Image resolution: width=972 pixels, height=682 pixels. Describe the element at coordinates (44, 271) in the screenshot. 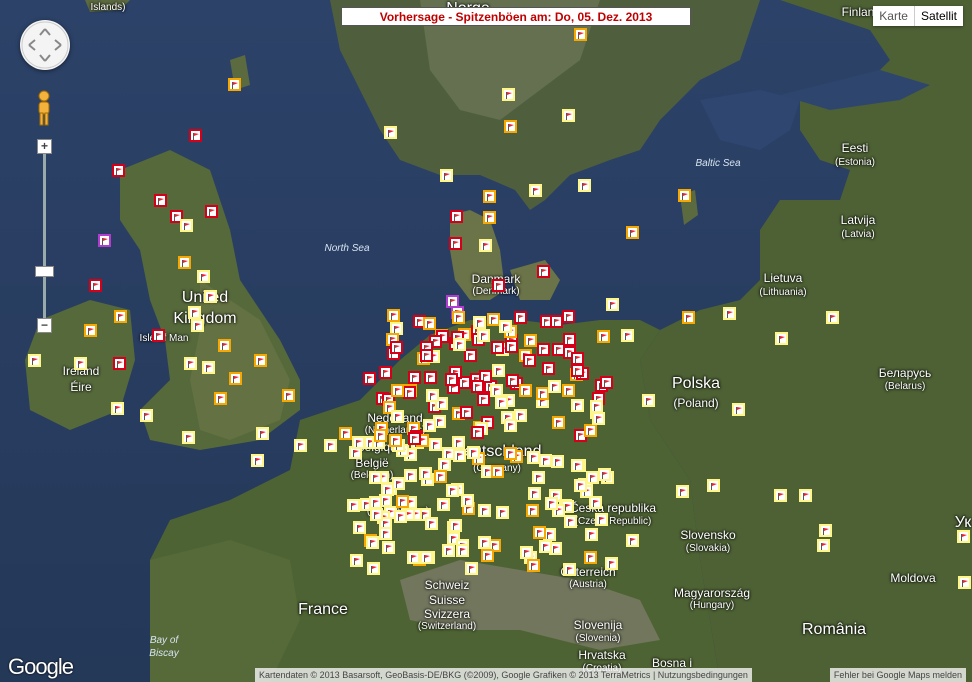

I see `zoom-slider-thumb` at that location.